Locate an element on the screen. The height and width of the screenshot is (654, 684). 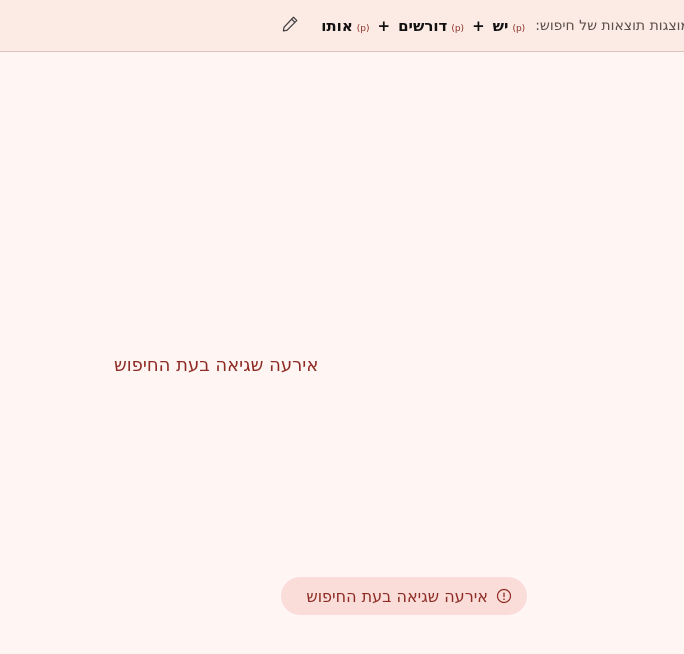
pencil-icon is located at coordinates (290, 26).